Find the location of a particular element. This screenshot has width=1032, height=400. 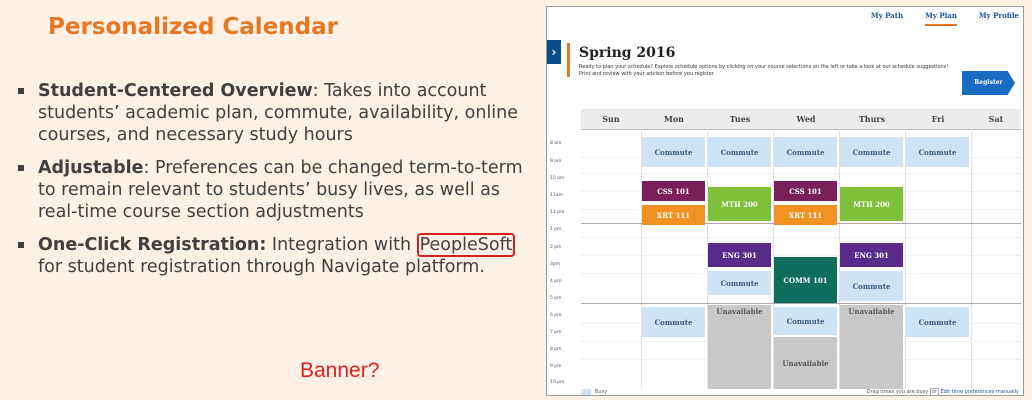

edit-preferences-link: Edit time preferences manually is located at coordinates (980, 392).